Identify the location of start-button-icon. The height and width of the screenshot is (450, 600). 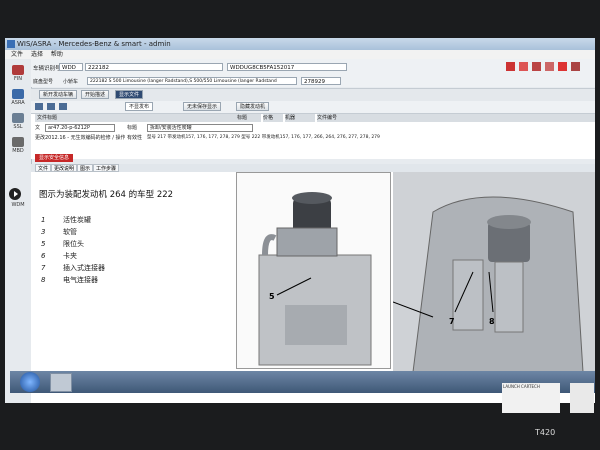
(30, 382).